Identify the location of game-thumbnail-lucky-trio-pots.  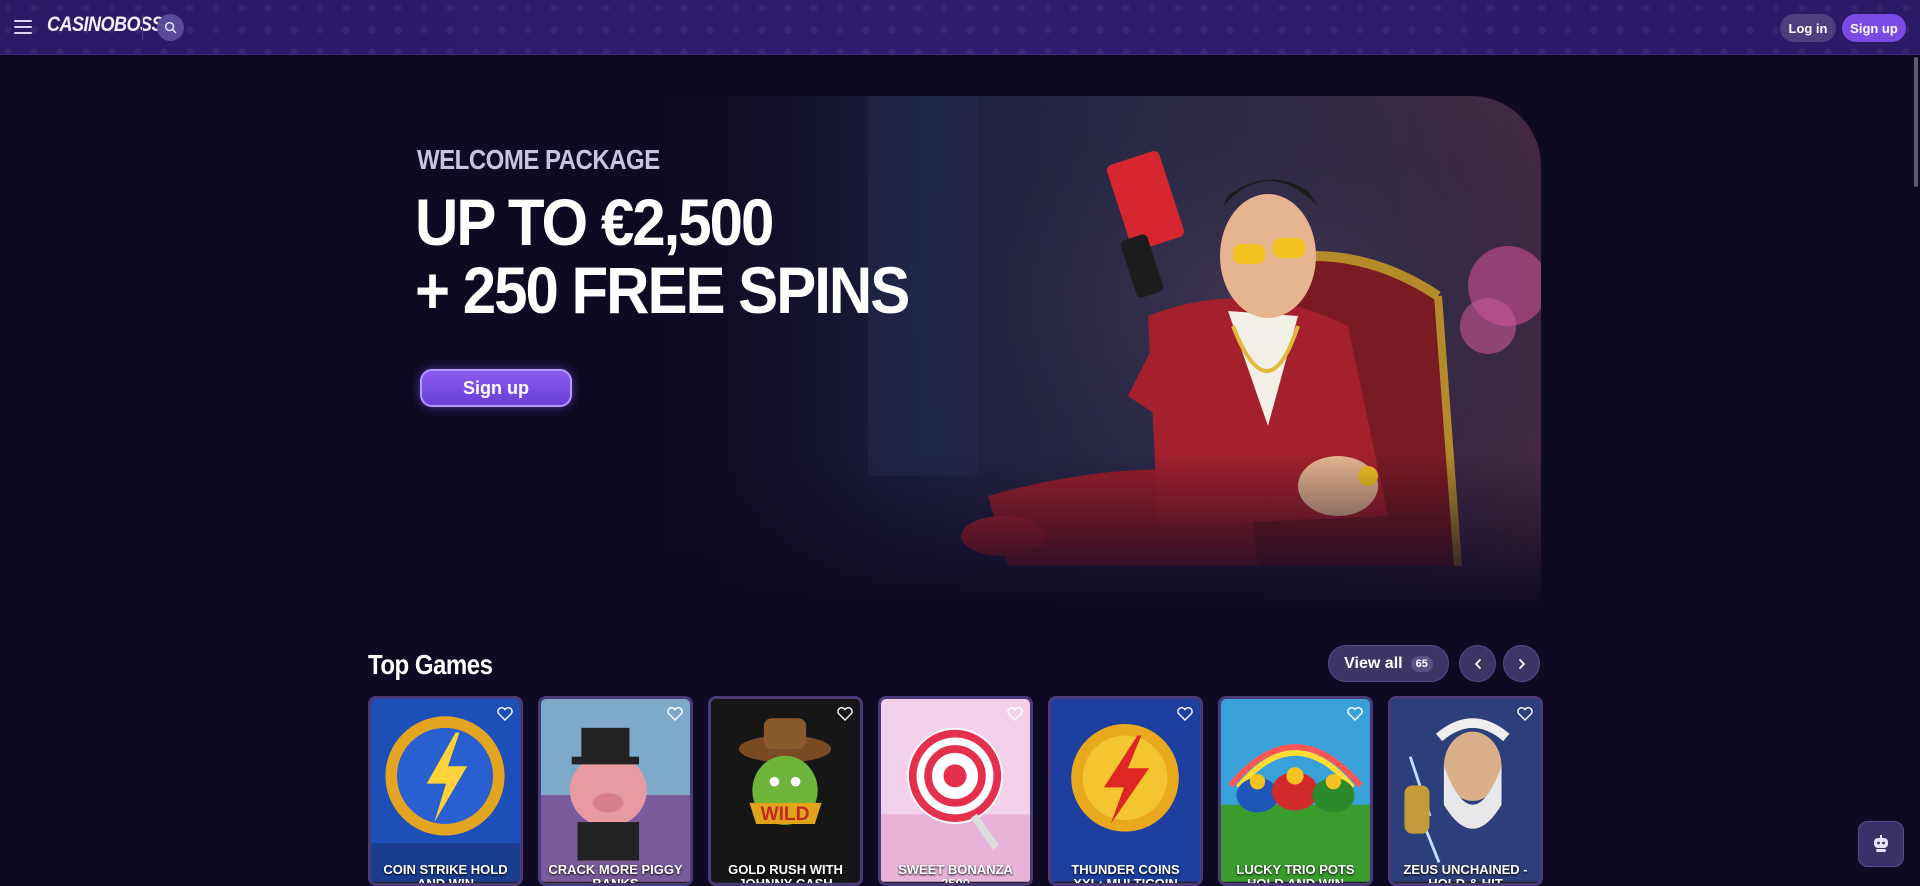
(1295, 790).